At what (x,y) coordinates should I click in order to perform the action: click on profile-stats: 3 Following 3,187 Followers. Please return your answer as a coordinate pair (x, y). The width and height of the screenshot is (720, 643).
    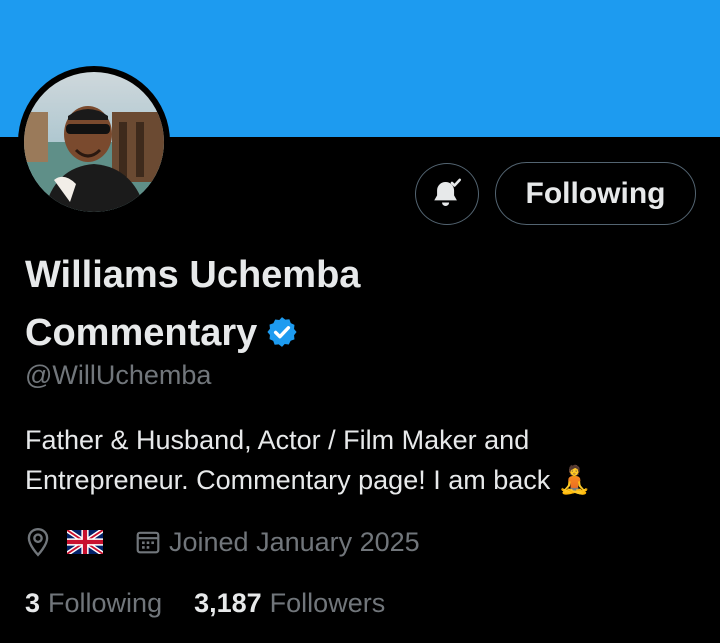
    Looking at the image, I should click on (205, 603).